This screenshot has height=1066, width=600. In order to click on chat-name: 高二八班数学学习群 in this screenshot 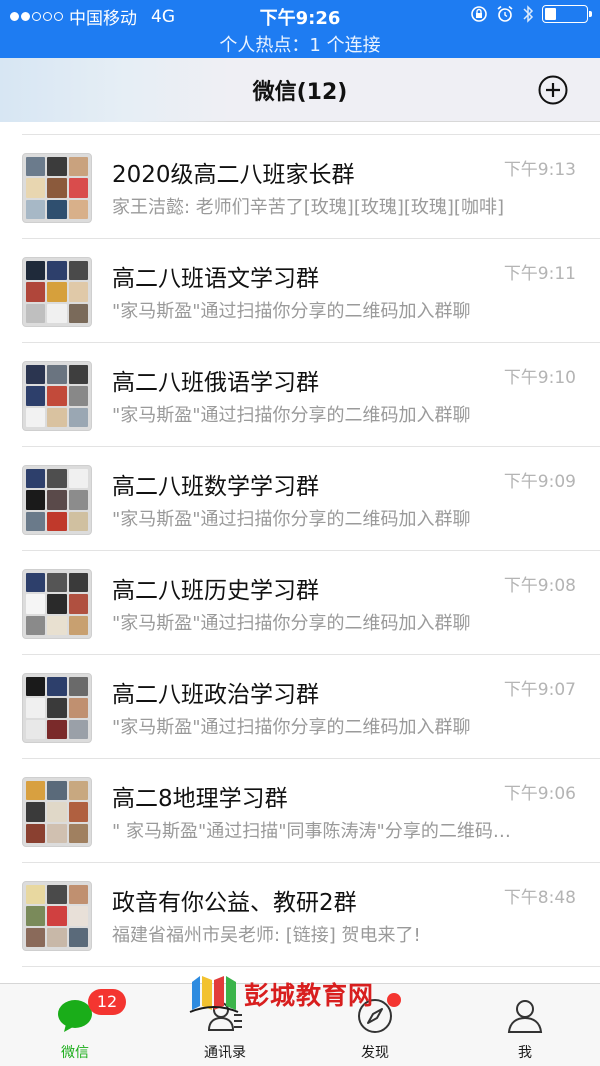, I will do `click(215, 487)`.